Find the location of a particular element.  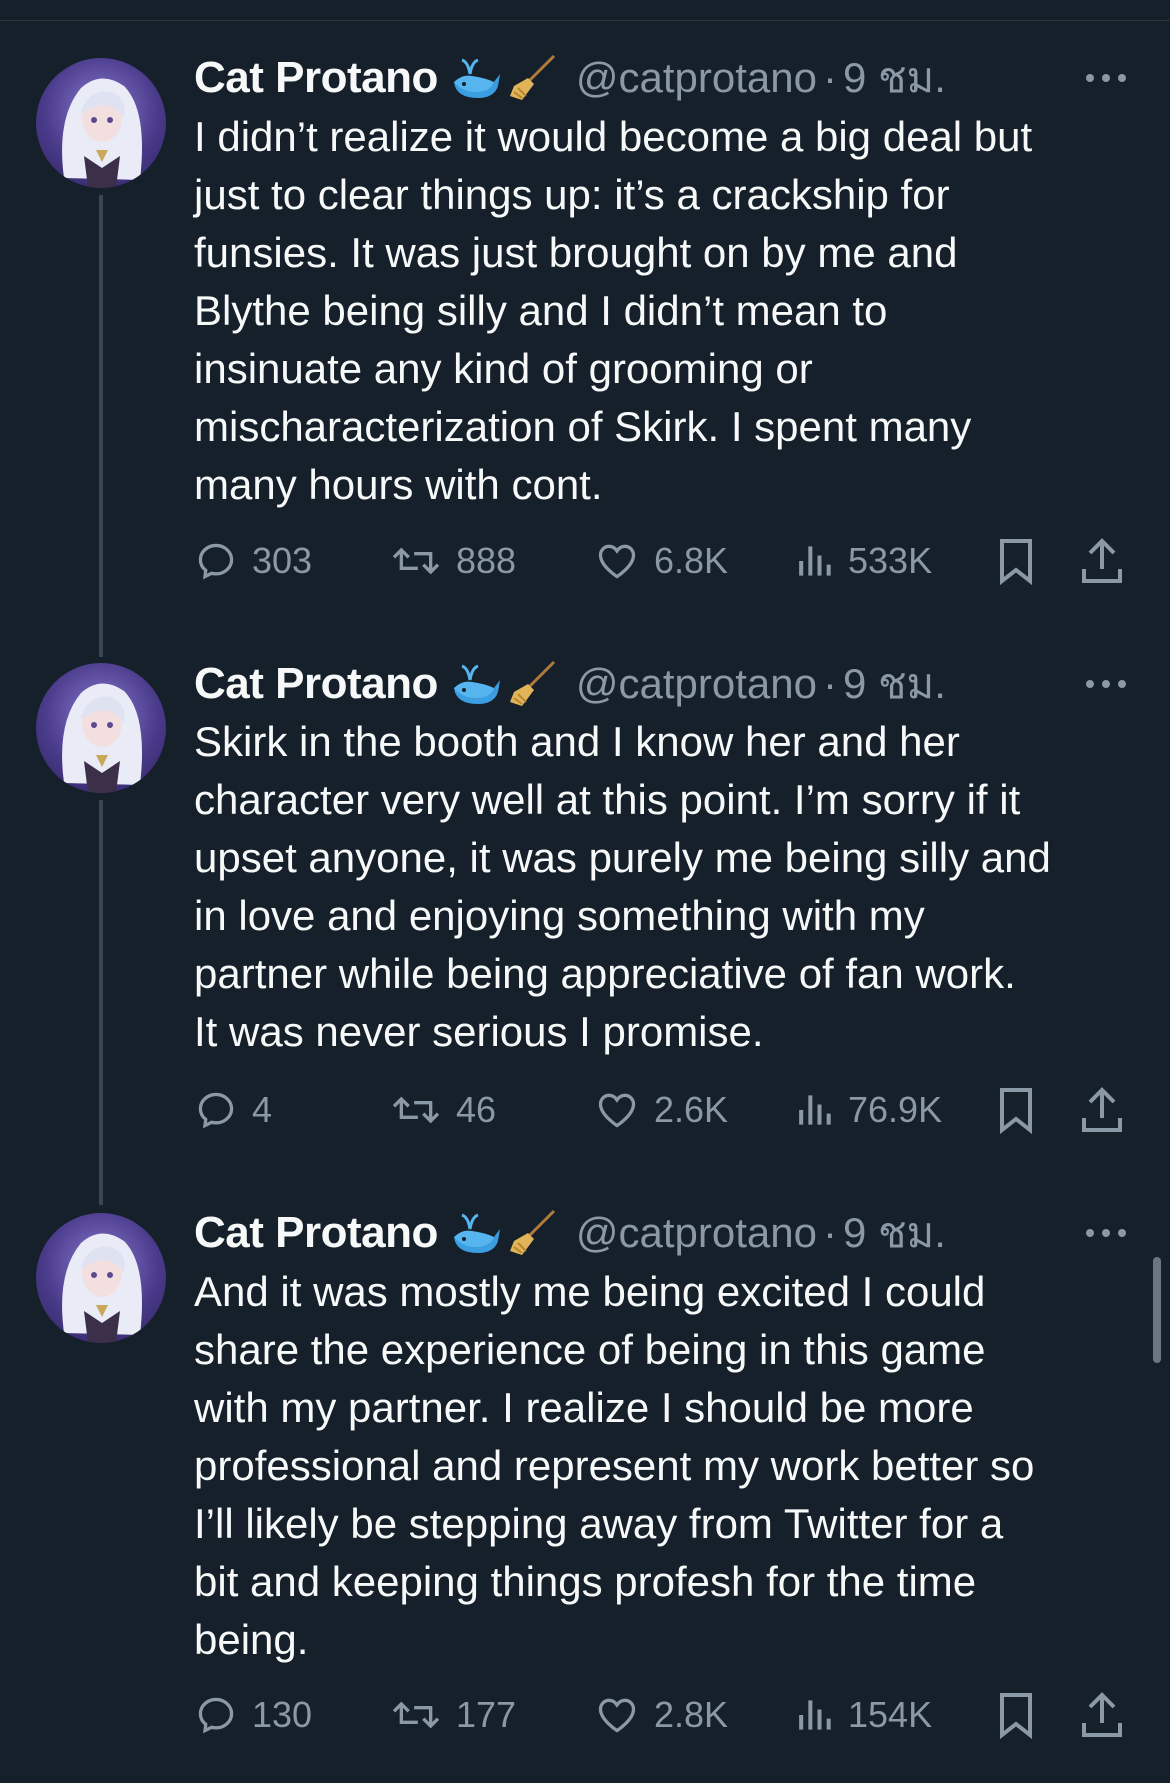

action-bar: 303 888 6.8K 533K is located at coordinates (664, 561).